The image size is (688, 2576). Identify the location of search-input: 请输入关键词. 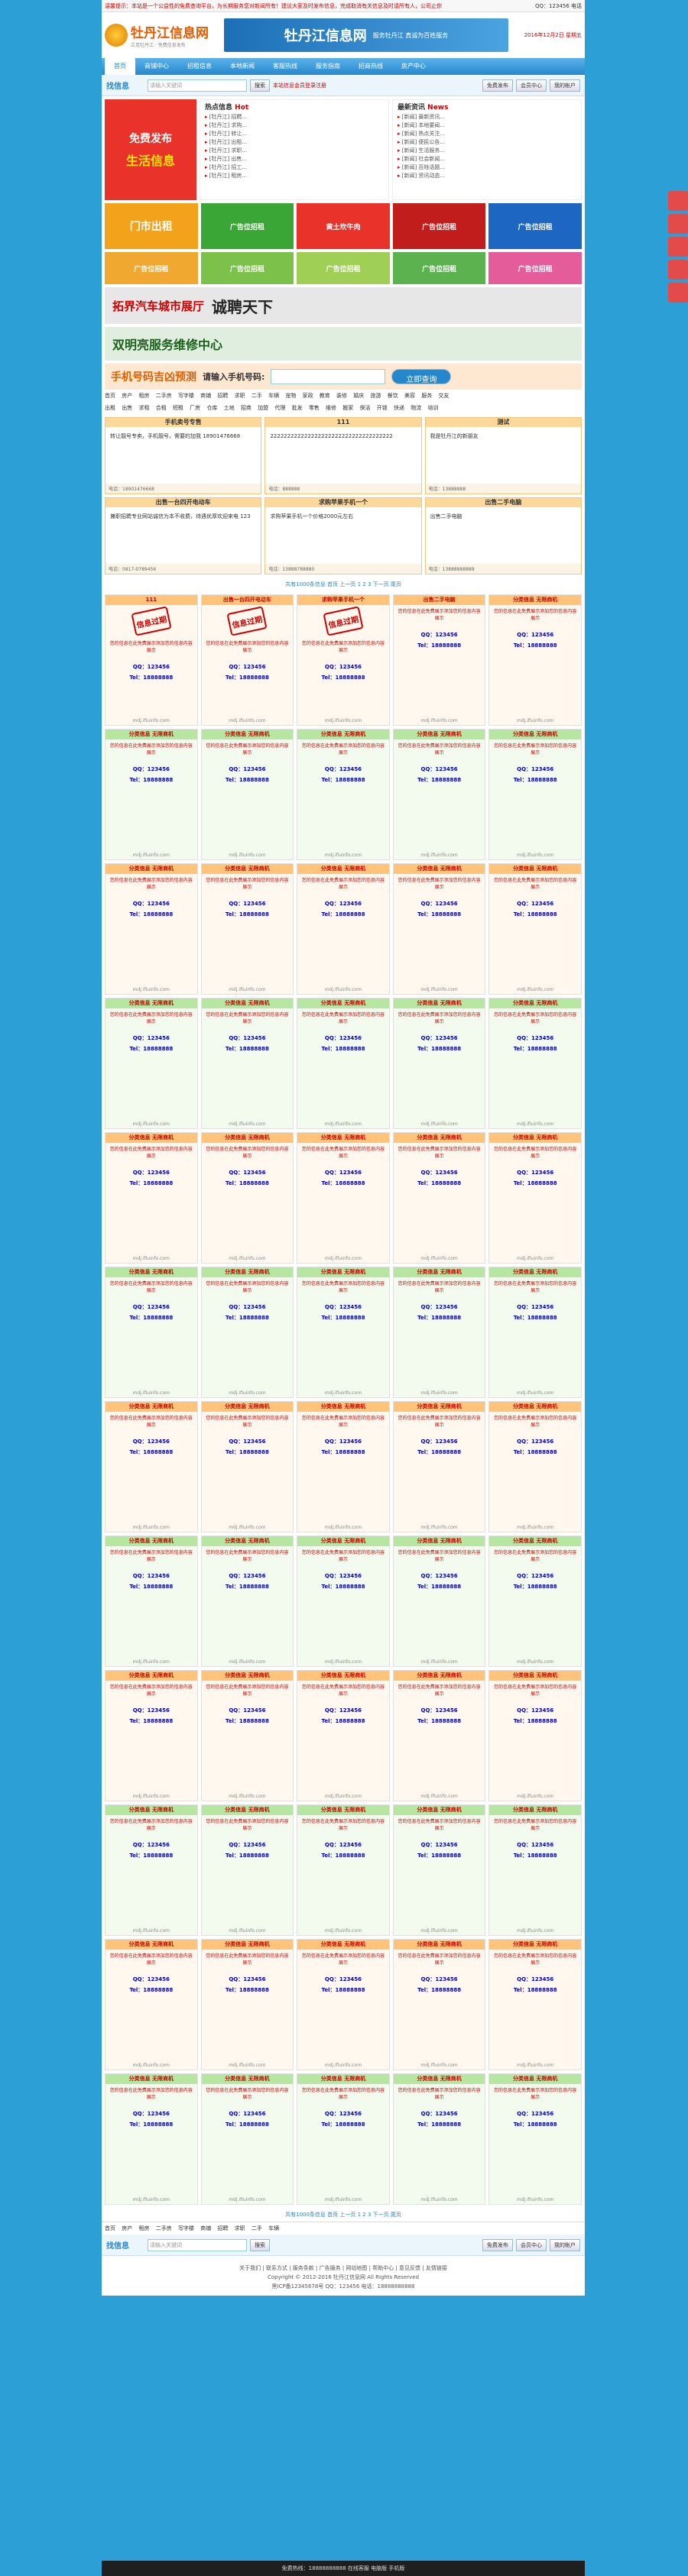
(197, 2244).